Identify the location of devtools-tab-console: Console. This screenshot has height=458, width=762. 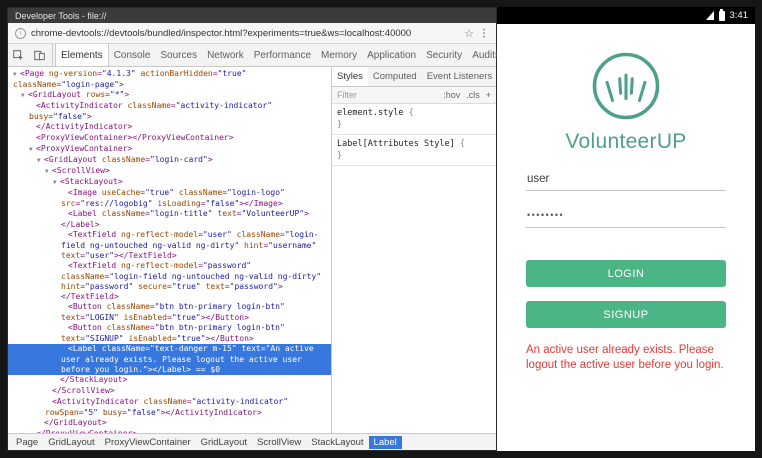
(132, 55).